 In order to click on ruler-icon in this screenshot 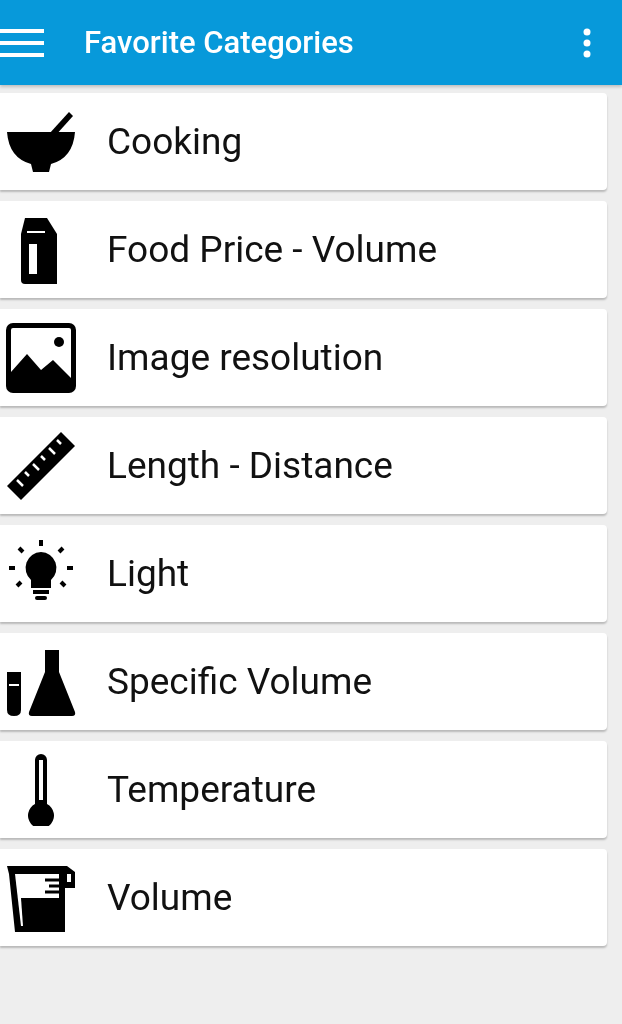, I will do `click(41, 465)`.